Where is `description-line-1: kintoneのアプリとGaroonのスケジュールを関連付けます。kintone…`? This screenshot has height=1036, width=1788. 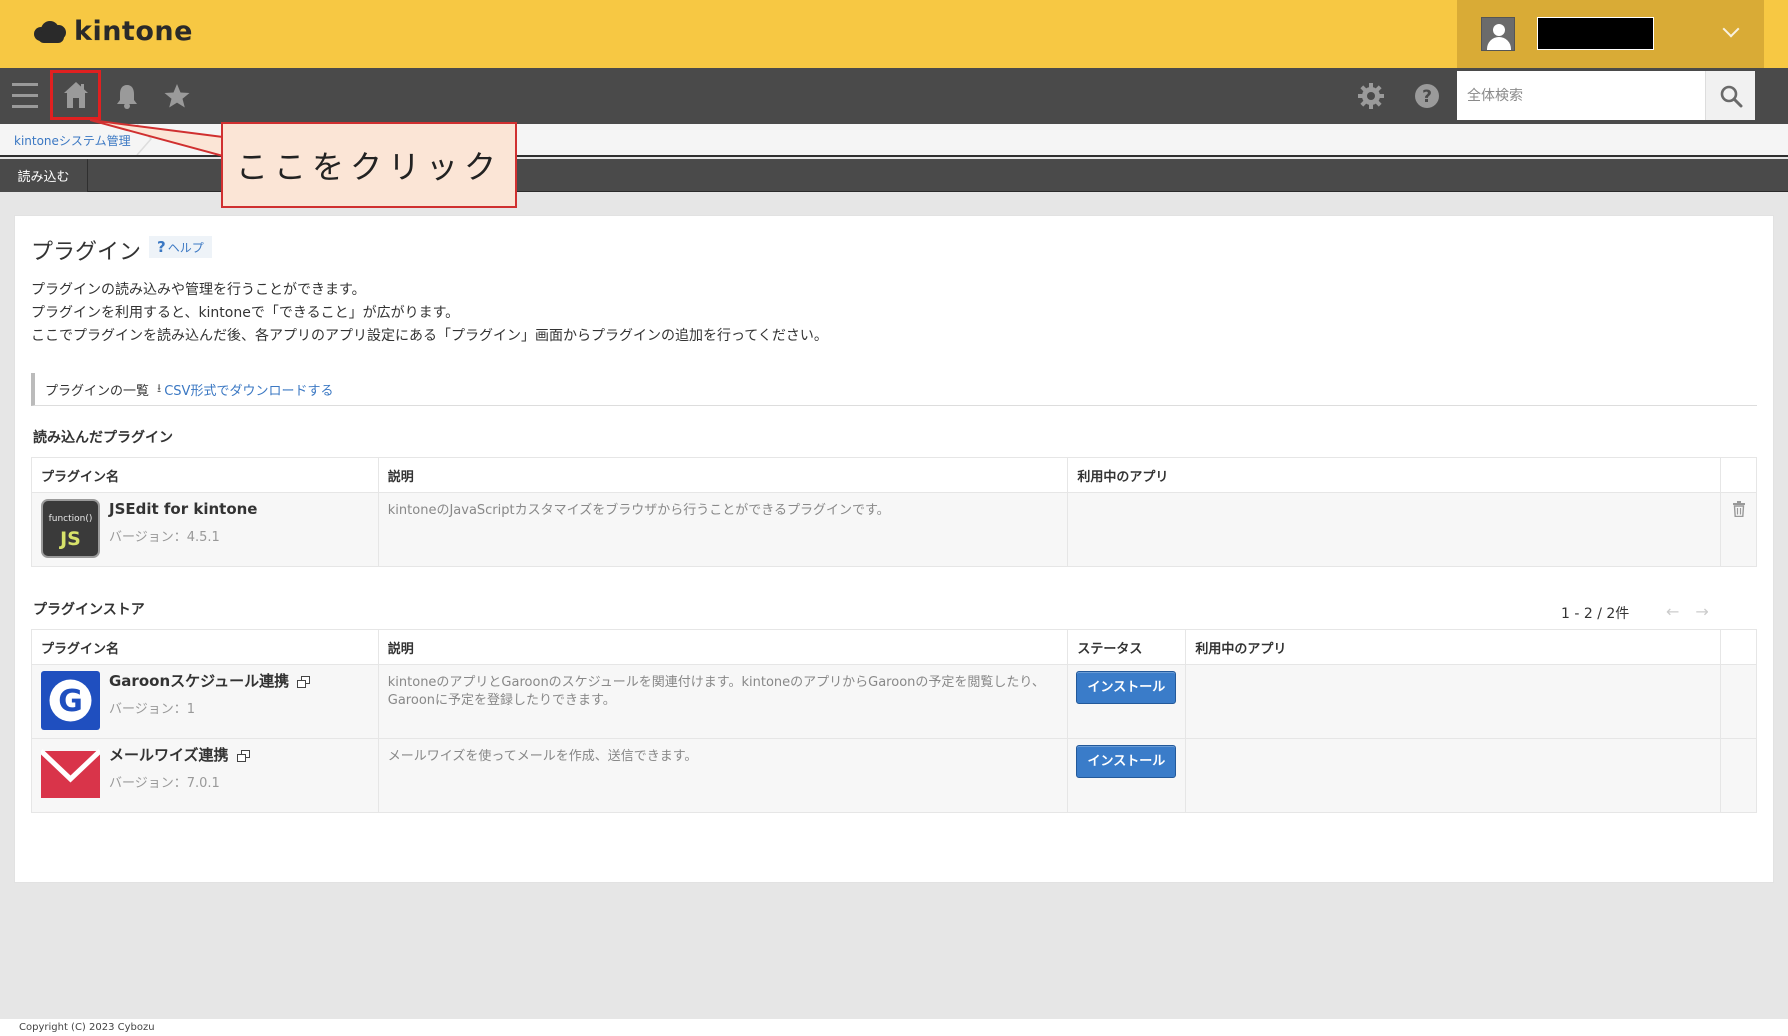
description-line-1: kintoneのアプリとGaroonのスケジュールを関連付けます。kintone… is located at coordinates (716, 682).